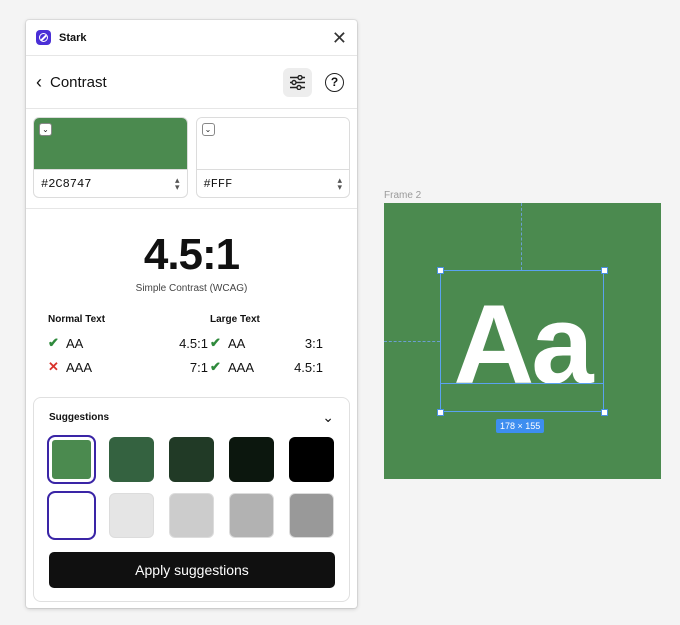 This screenshot has height=625, width=680. I want to click on selection-box, so click(522, 341).